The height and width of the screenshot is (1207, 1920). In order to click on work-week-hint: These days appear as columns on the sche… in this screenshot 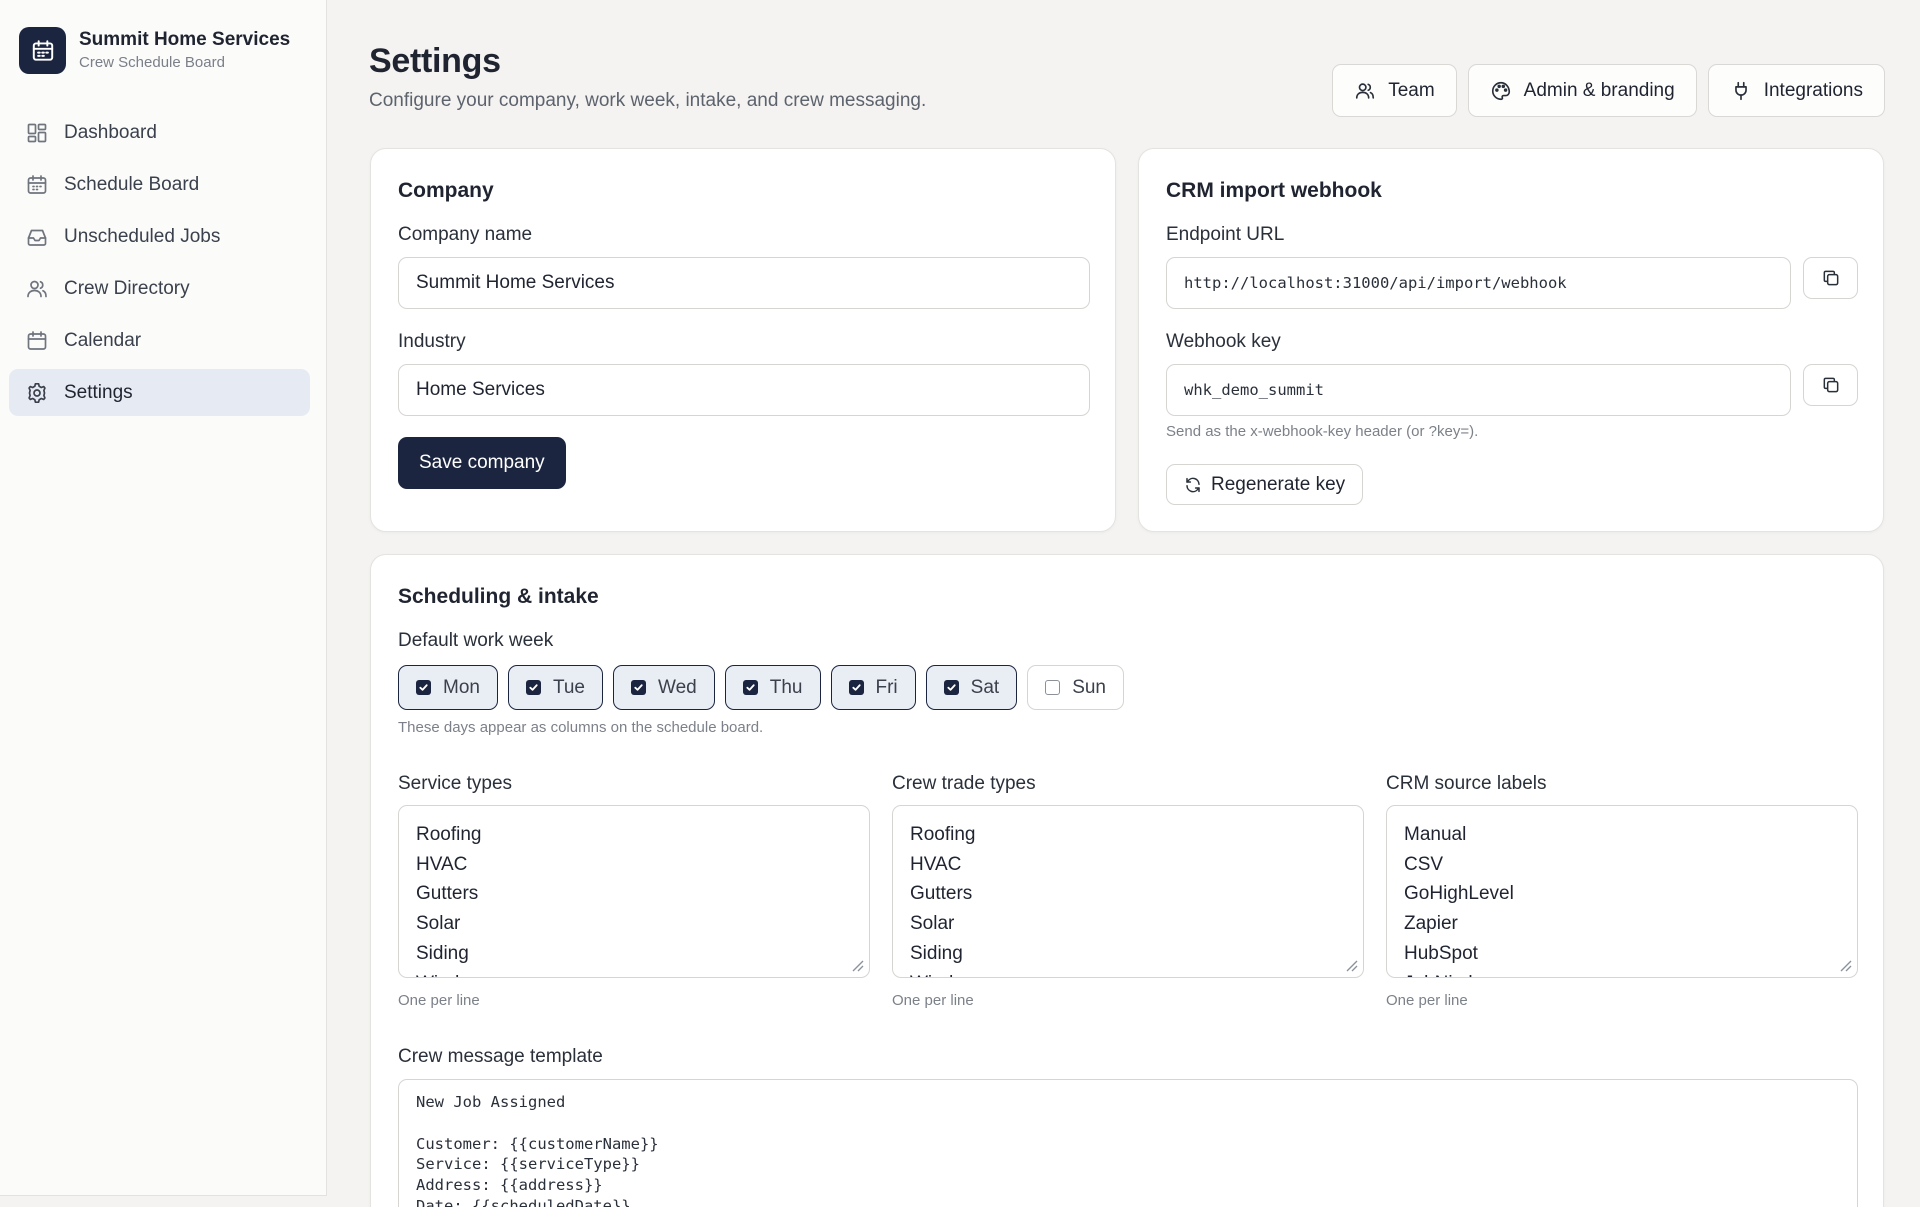, I will do `click(581, 727)`.